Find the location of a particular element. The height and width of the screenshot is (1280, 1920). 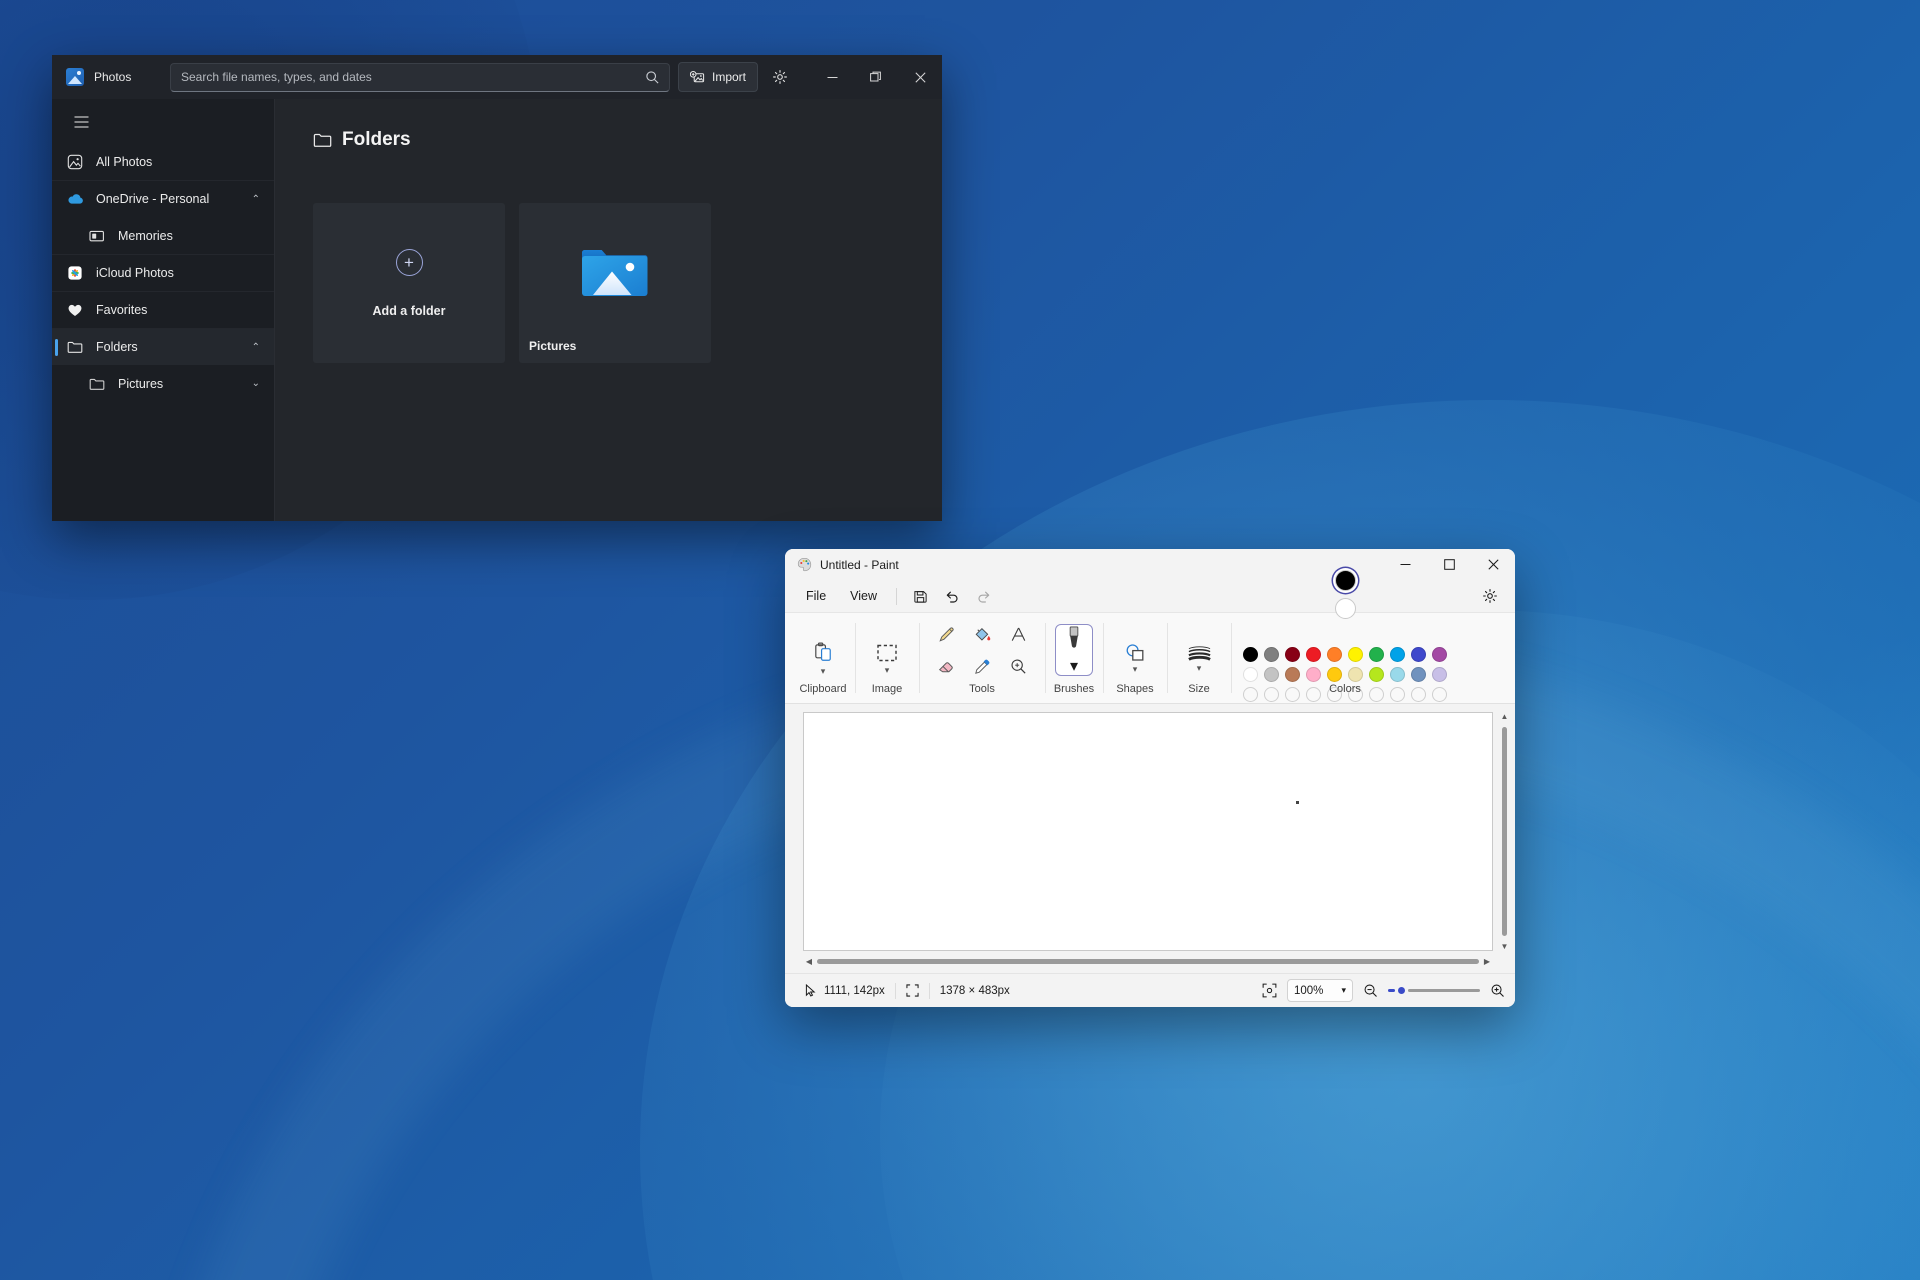

secondary-color-swatch is located at coordinates (1345, 608).